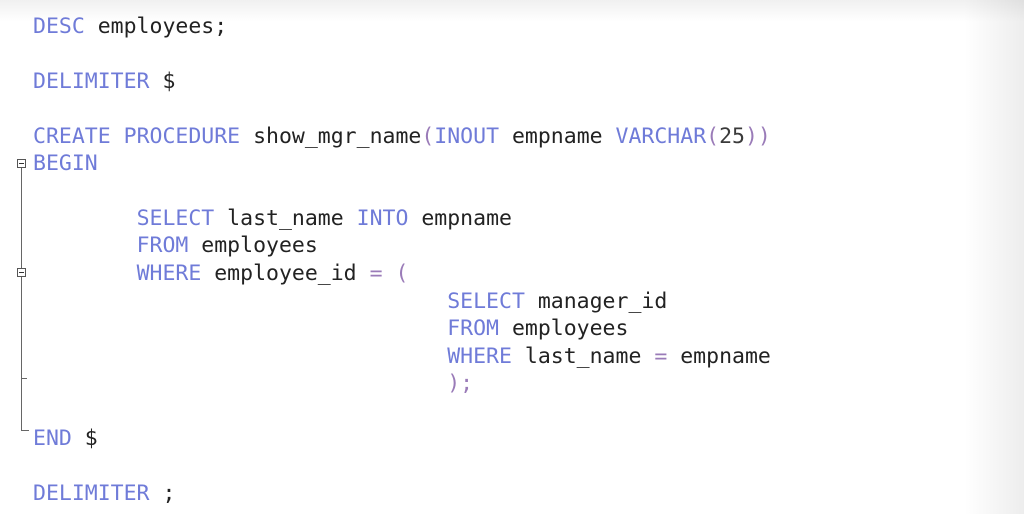  I want to click on keyword: DESC, so click(59, 26).